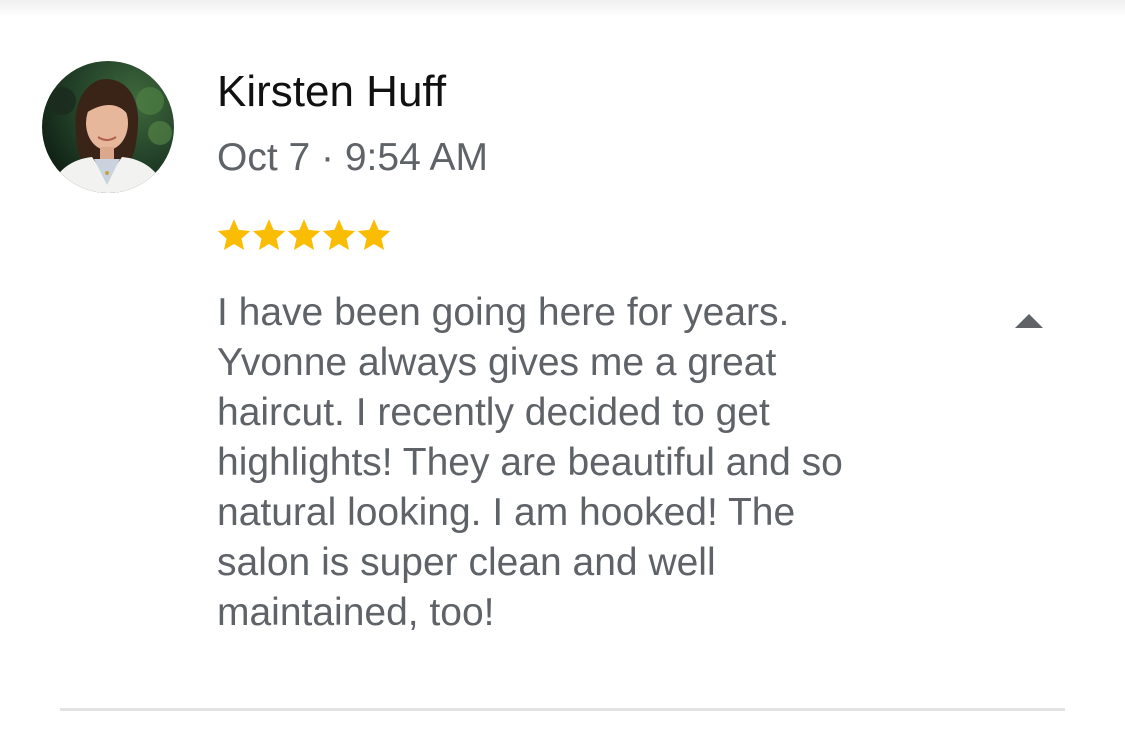  Describe the element at coordinates (506, 512) in the screenshot. I see `review-text-line: natural looking. I am hooked! The` at that location.